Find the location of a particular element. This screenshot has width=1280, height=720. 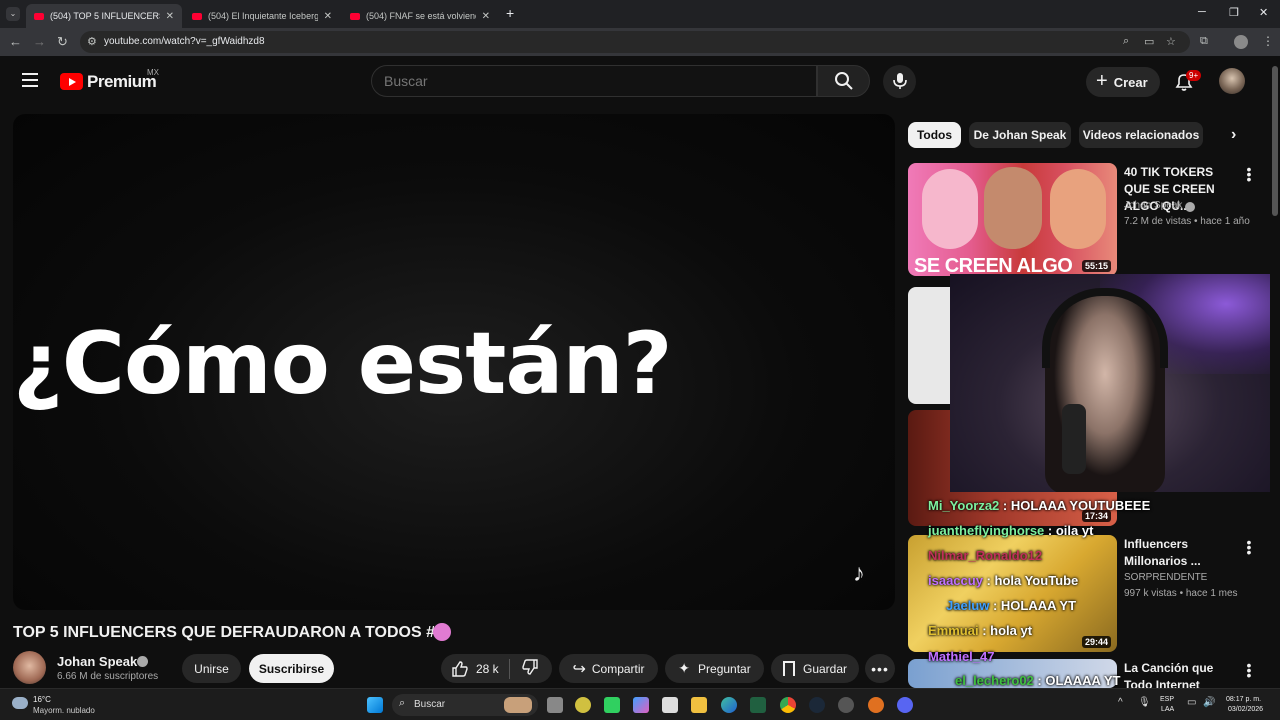

like-button: 28 k is located at coordinates (475, 669).